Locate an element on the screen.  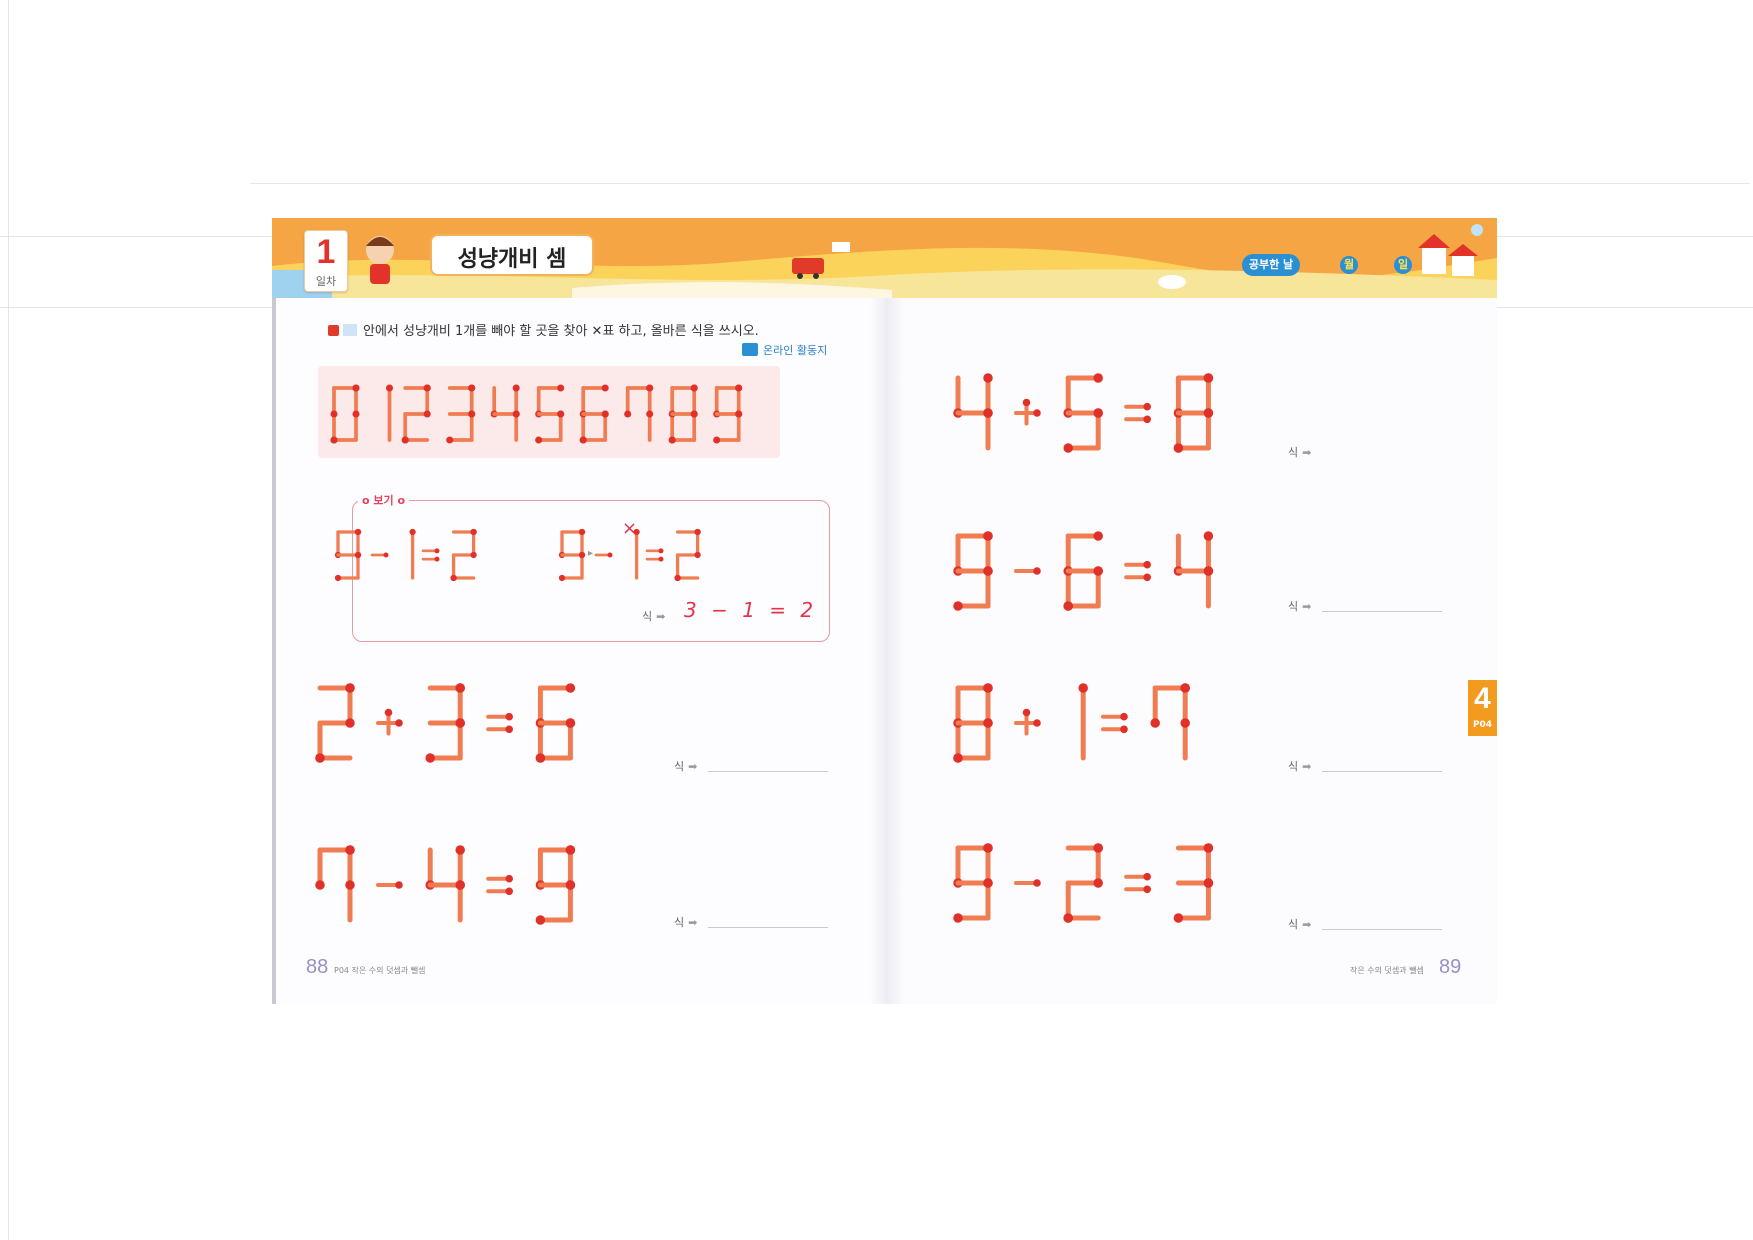
match-2-e-head is located at coordinates (1068, 918).